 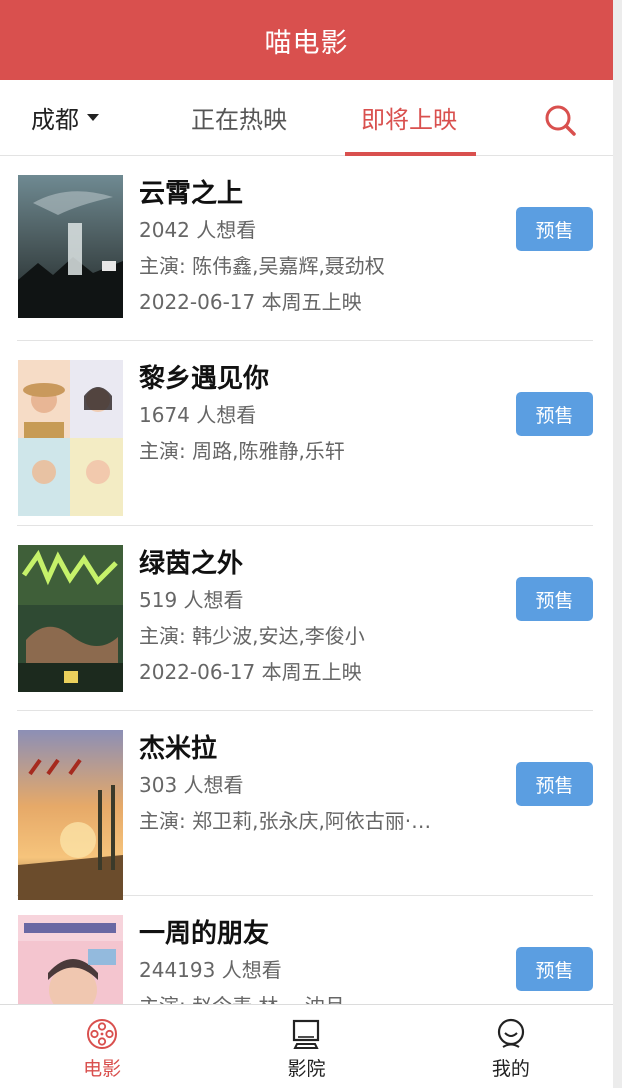 I want to click on movie-title: 杰米拉, so click(x=309, y=749).